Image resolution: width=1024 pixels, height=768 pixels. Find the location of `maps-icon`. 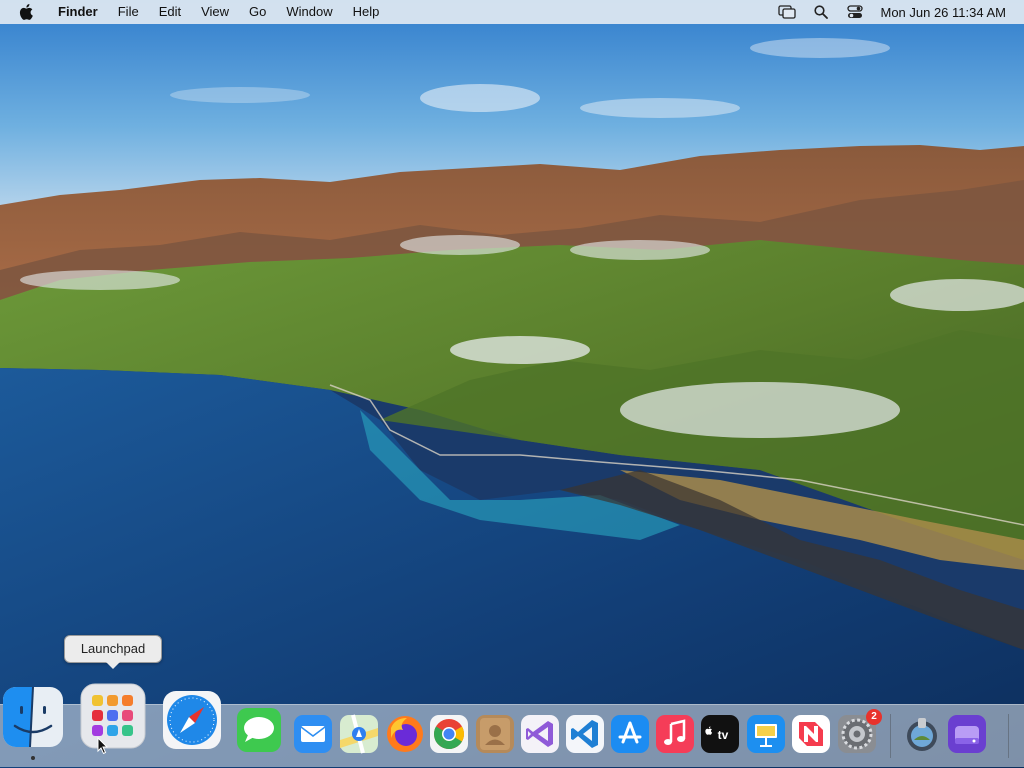

maps-icon is located at coordinates (359, 734).